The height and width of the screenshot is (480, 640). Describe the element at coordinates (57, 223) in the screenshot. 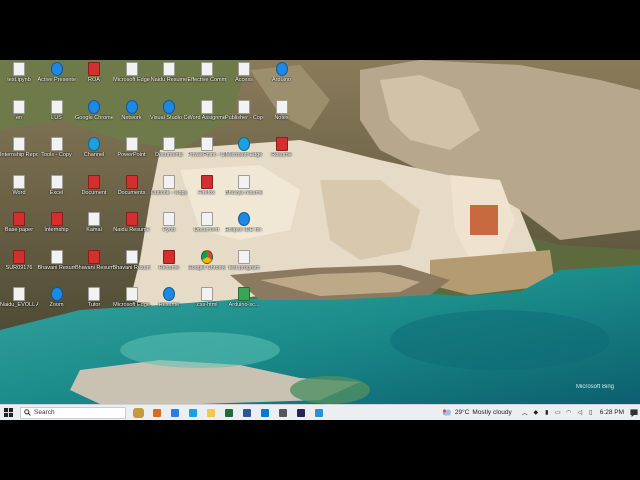

I see `desktop-icon: Internship` at that location.